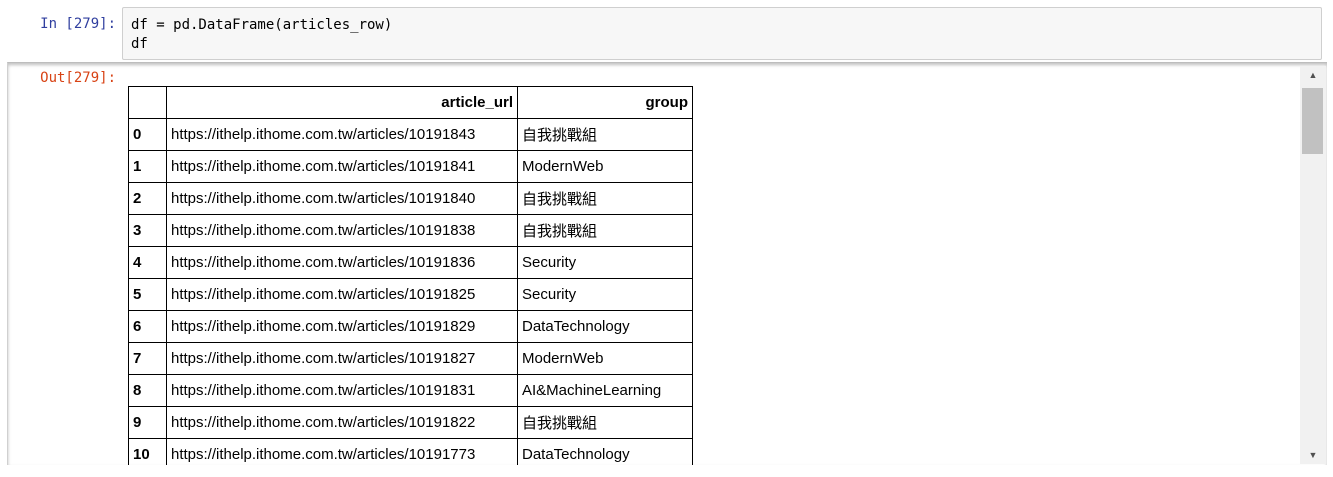  Describe the element at coordinates (147, 326) in the screenshot. I see `row-index: 6` at that location.